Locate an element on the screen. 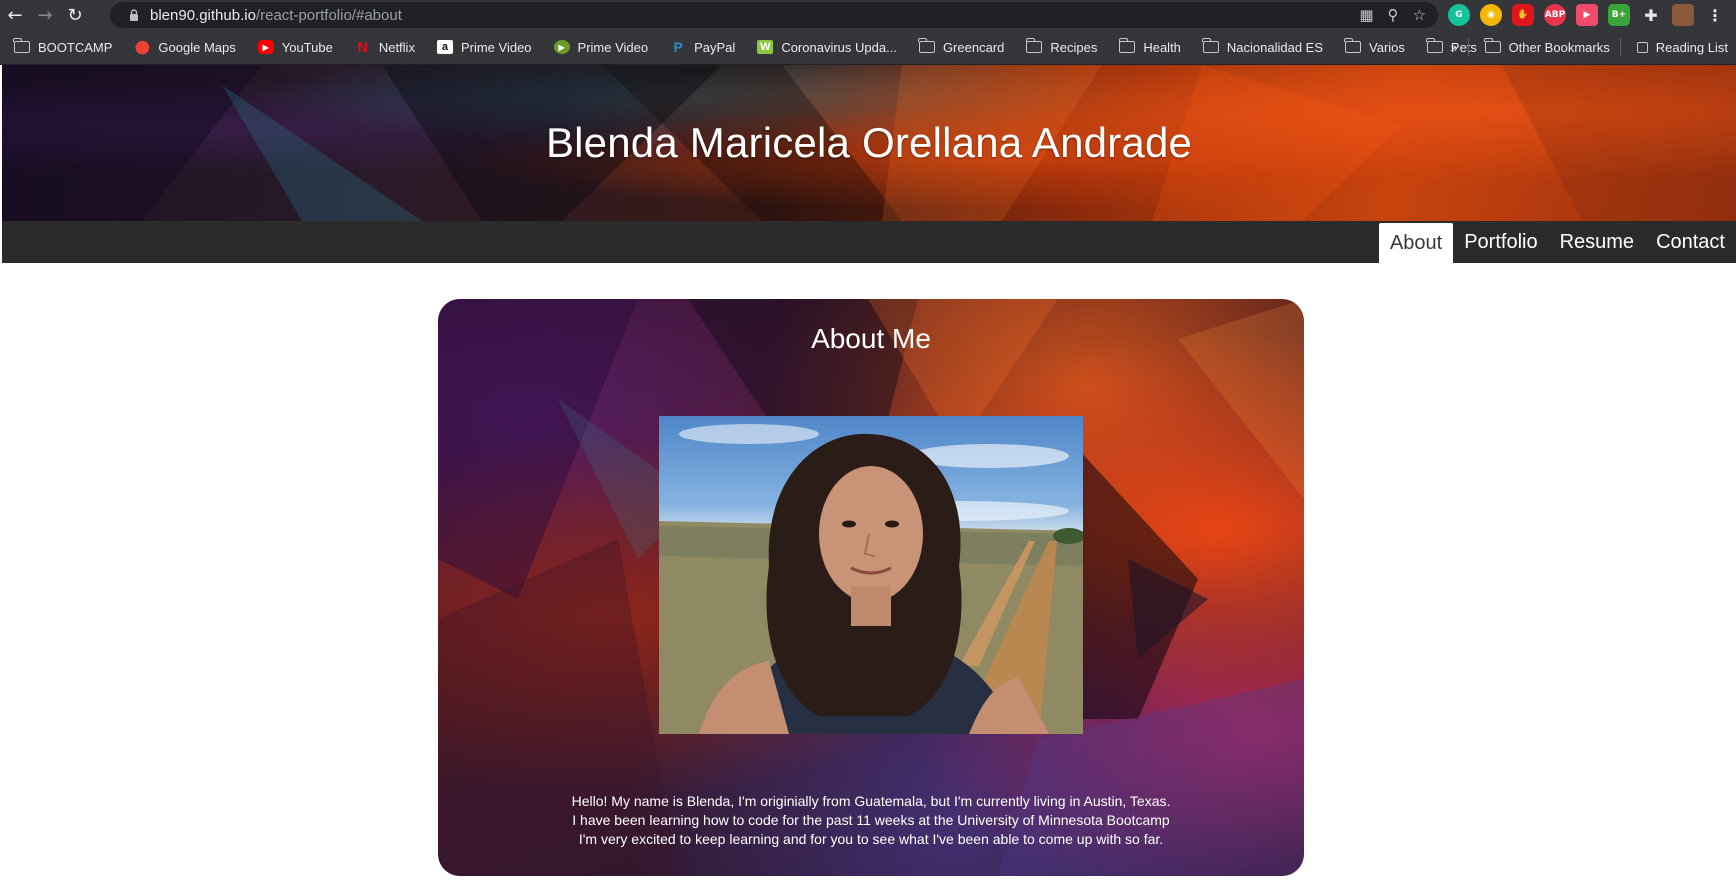  bookmark-google-maps: ⬤ Google Maps is located at coordinates (181, 47).